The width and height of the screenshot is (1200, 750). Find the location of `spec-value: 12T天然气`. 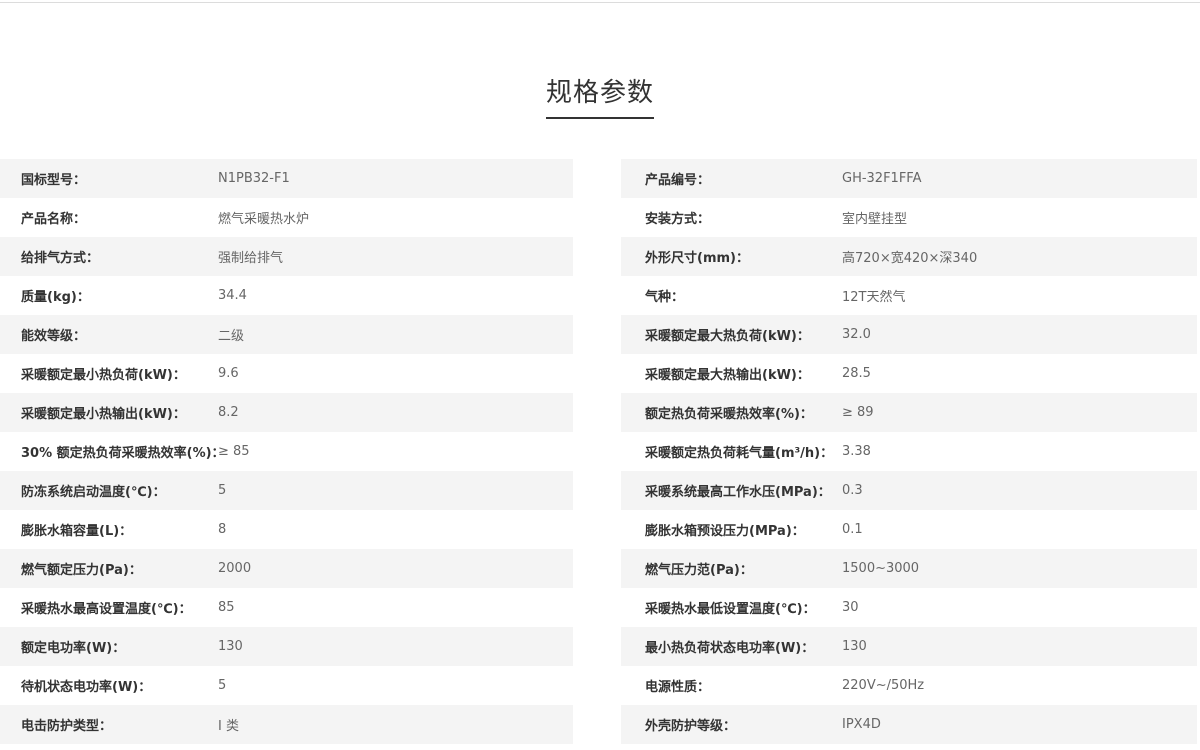

spec-value: 12T天然气 is located at coordinates (874, 297).